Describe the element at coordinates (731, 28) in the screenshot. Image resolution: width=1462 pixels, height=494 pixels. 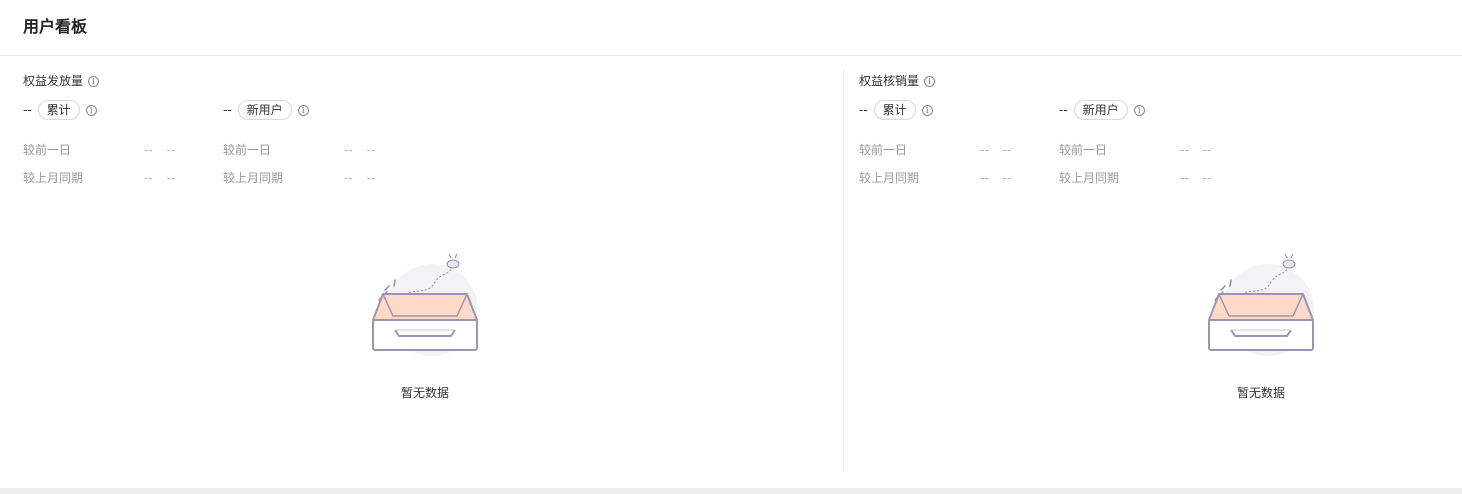
I see `page-header: 用户看板` at that location.